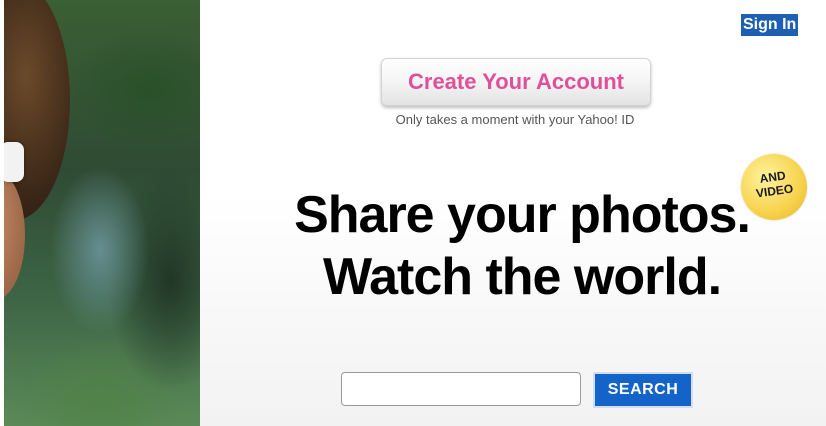  What do you see at coordinates (522, 215) in the screenshot?
I see `headline-line-1: Share your photos.` at bounding box center [522, 215].